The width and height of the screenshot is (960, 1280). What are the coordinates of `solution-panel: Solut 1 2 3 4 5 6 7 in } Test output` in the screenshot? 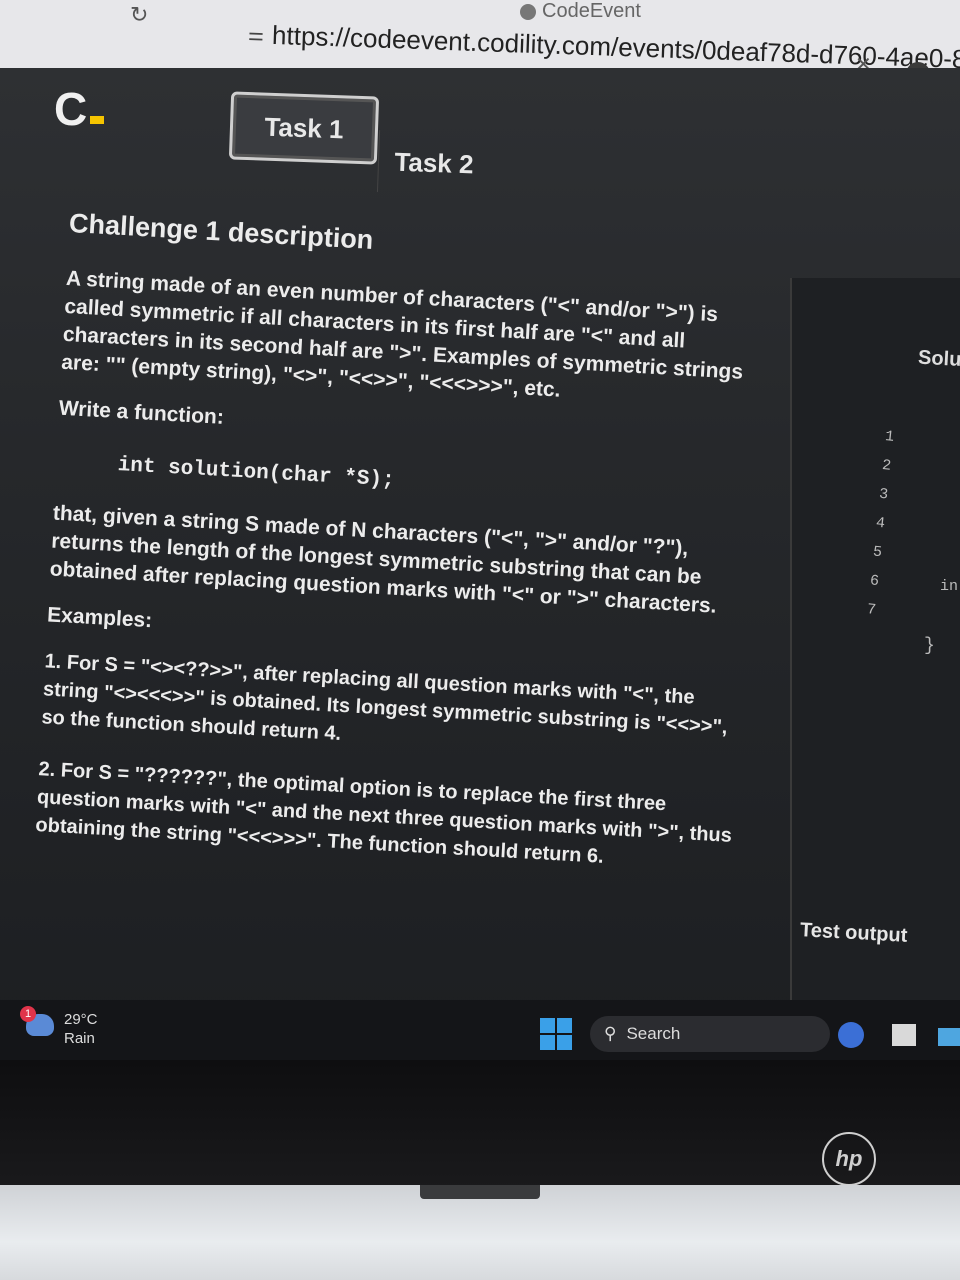 It's located at (875, 648).